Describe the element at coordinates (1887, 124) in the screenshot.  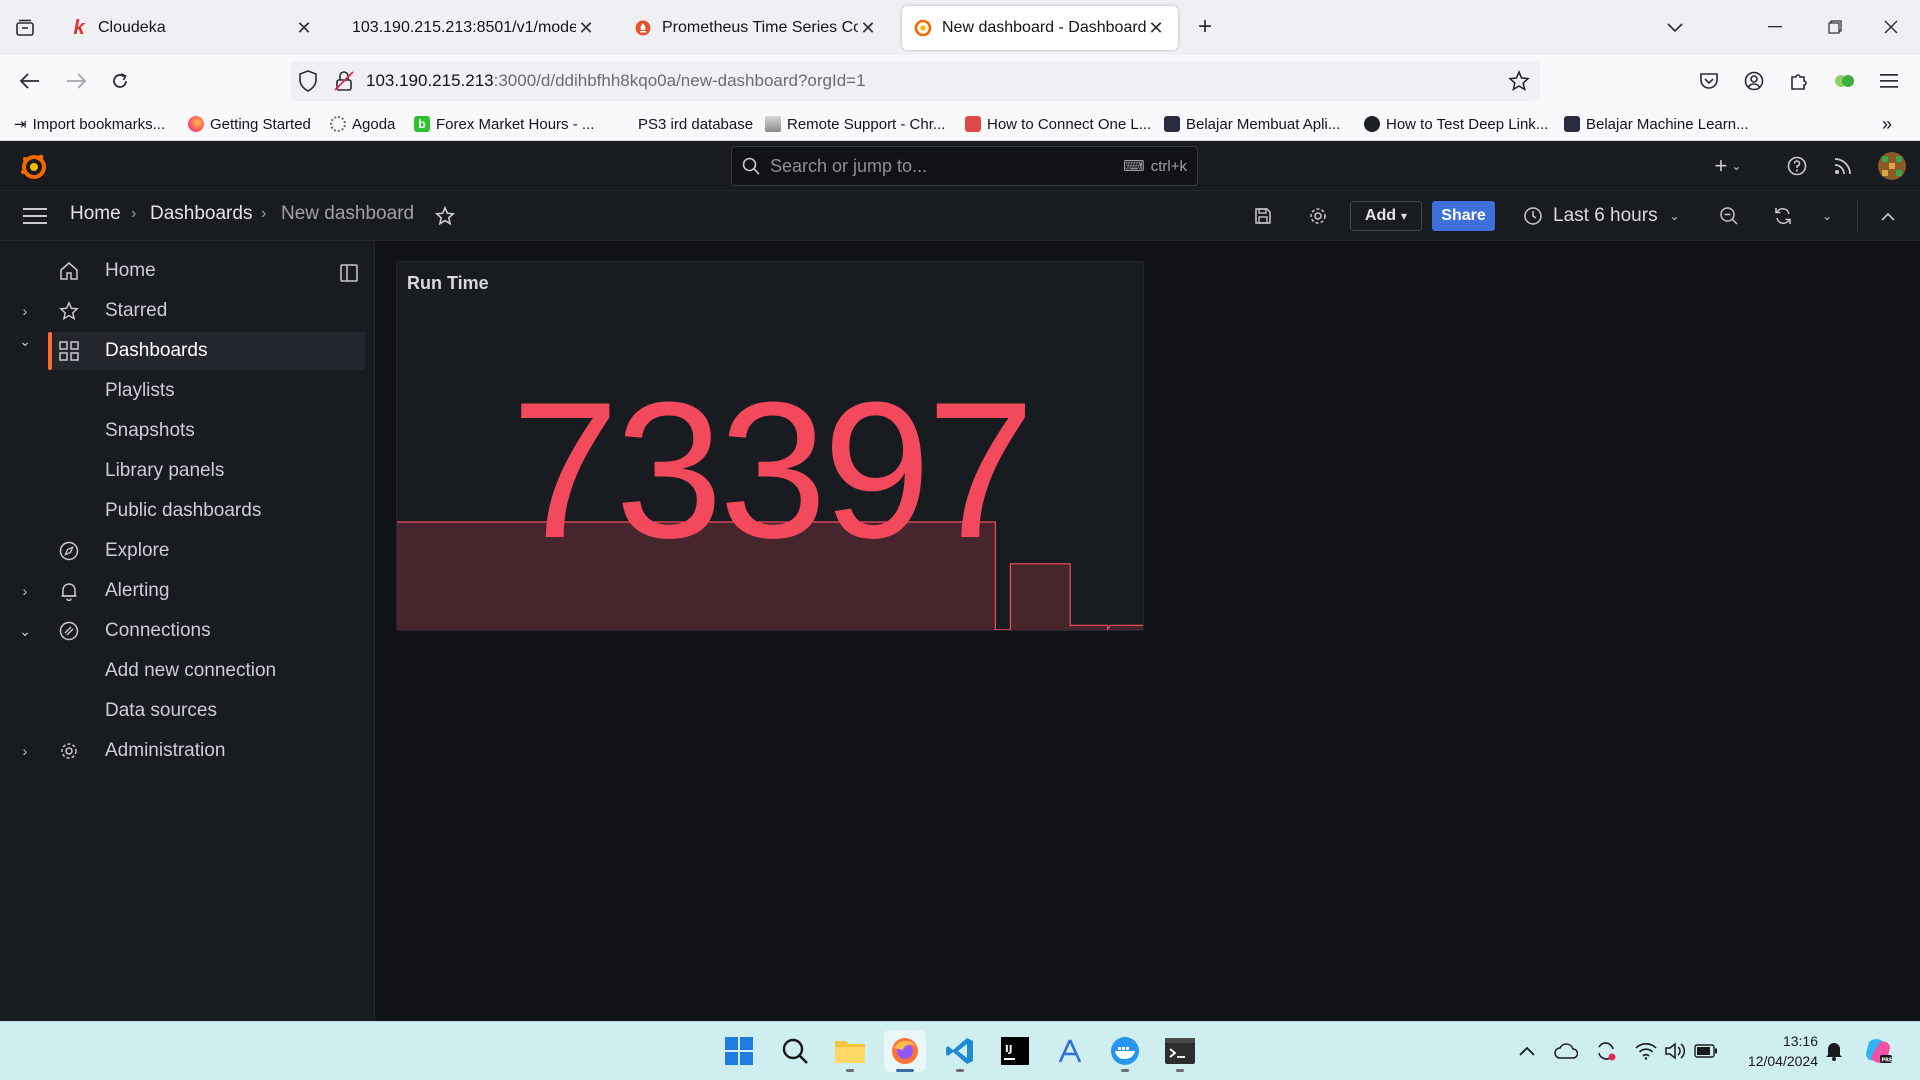
I see `more-bookmarks-chevron-icon: »` at that location.